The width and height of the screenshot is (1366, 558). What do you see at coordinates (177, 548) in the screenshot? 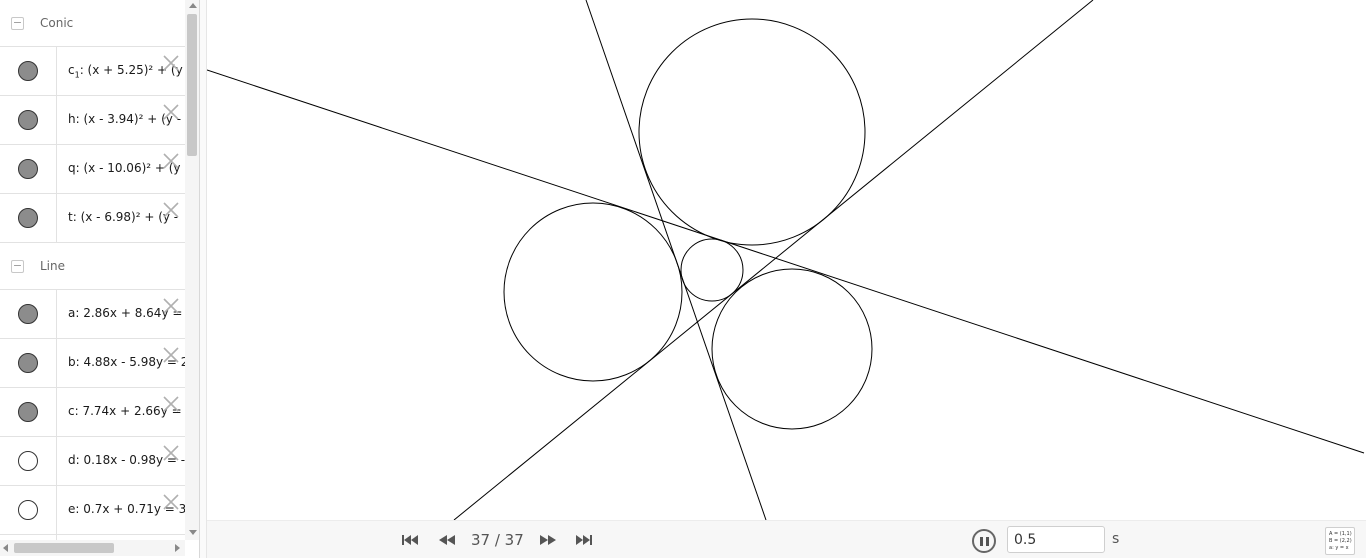
I see `scroll-right-arrow-icon` at bounding box center [177, 548].